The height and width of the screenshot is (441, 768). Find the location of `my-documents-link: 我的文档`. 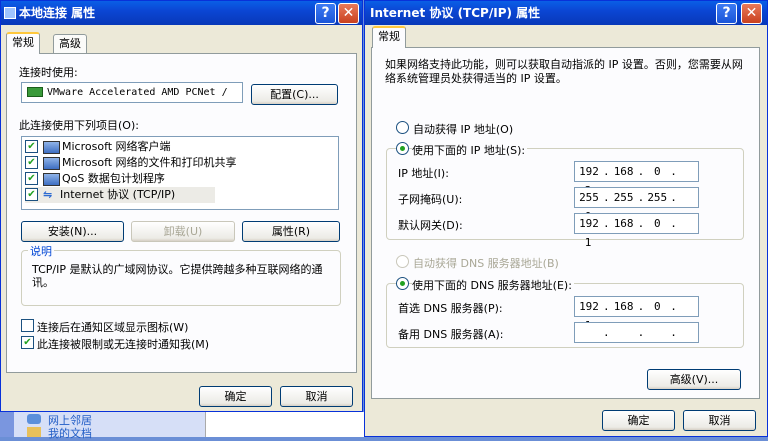

my-documents-link: 我的文档 is located at coordinates (70, 433).